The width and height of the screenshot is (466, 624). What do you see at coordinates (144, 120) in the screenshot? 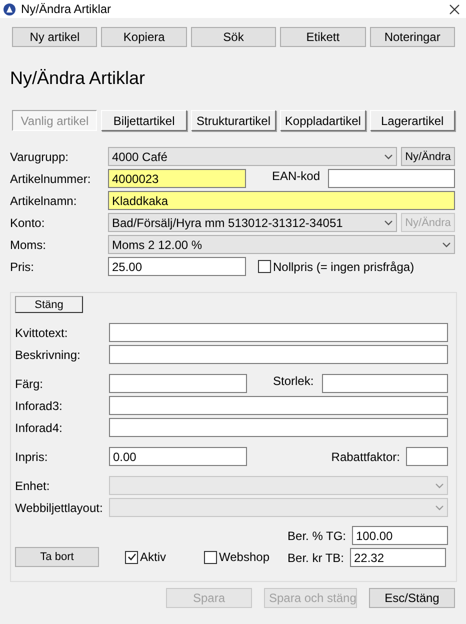
I see `tab: Biljettartikel` at bounding box center [144, 120].